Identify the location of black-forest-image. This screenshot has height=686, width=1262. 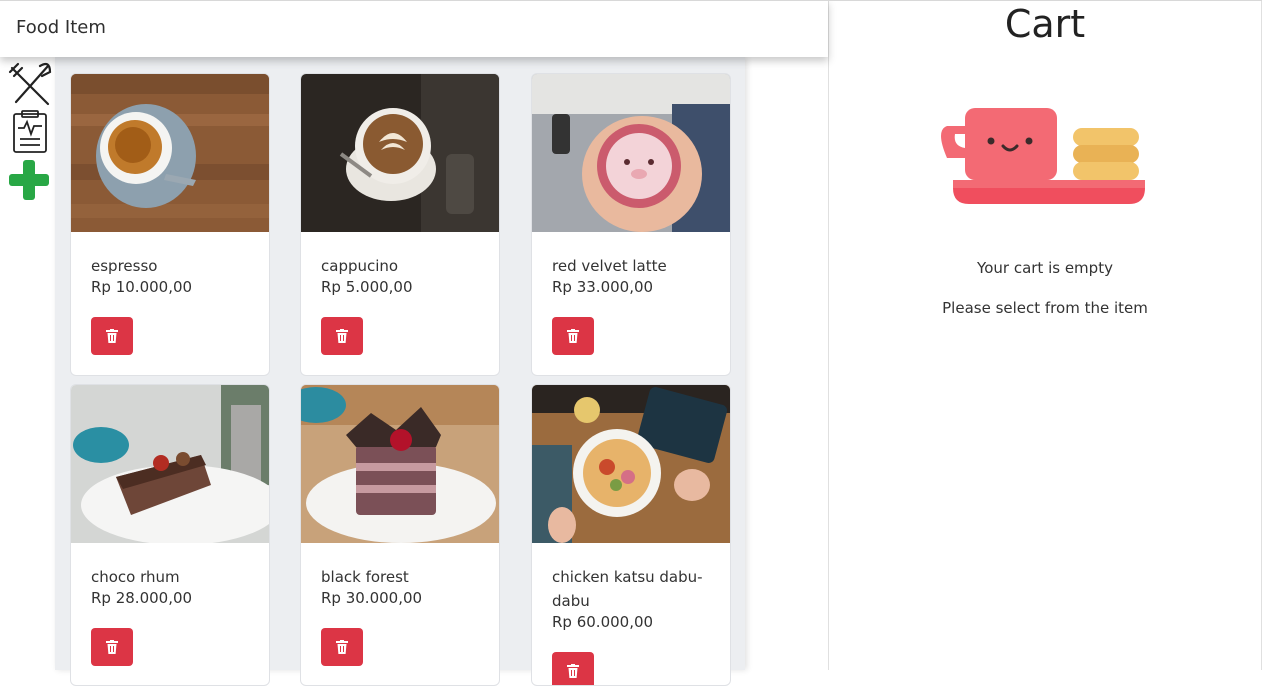
(400, 464).